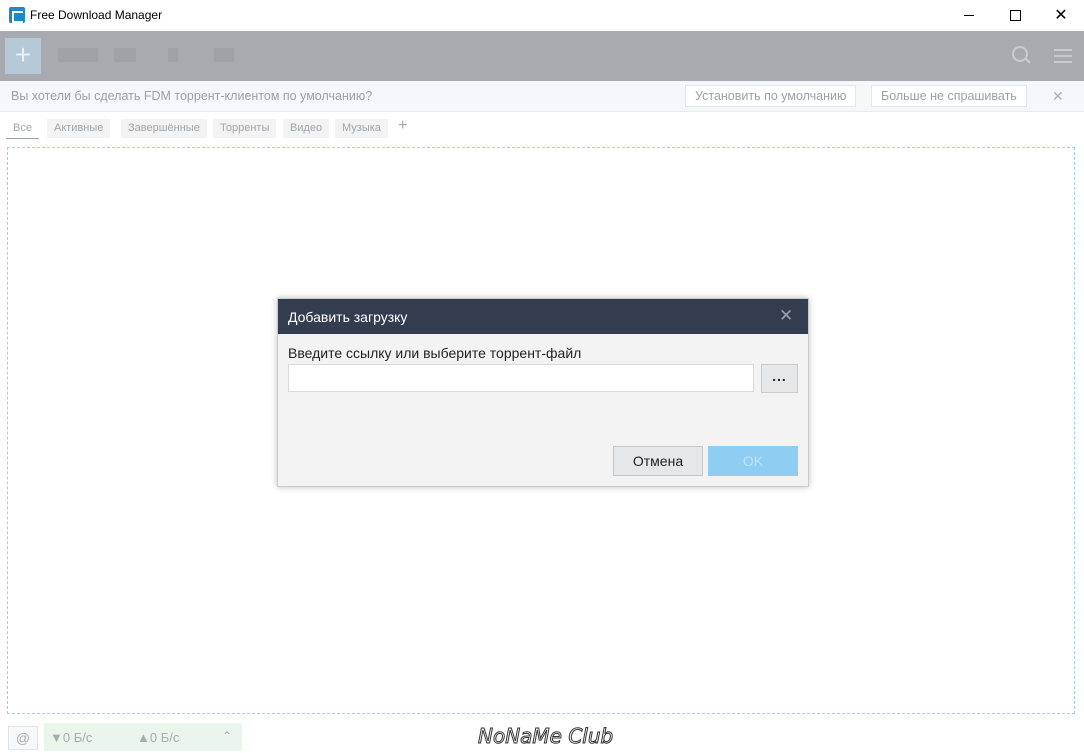  I want to click on window-title: Free Download Manager, so click(96, 15).